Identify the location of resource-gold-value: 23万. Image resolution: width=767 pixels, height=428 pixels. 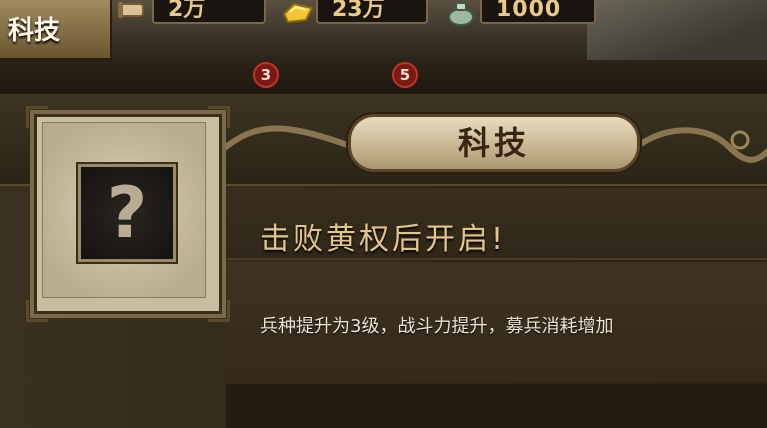
(358, 11).